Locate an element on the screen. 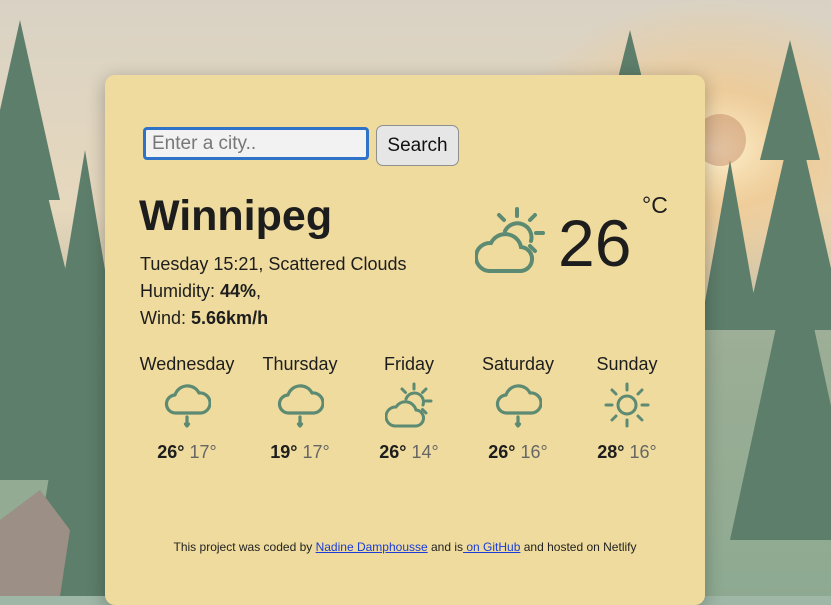 The width and height of the screenshot is (831, 605). city-search-input is located at coordinates (256, 143).